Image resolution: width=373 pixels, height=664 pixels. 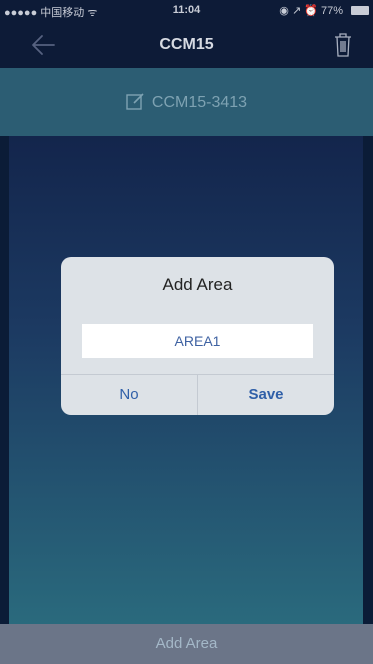 What do you see at coordinates (360, 10) in the screenshot?
I see `battery-icon` at bounding box center [360, 10].